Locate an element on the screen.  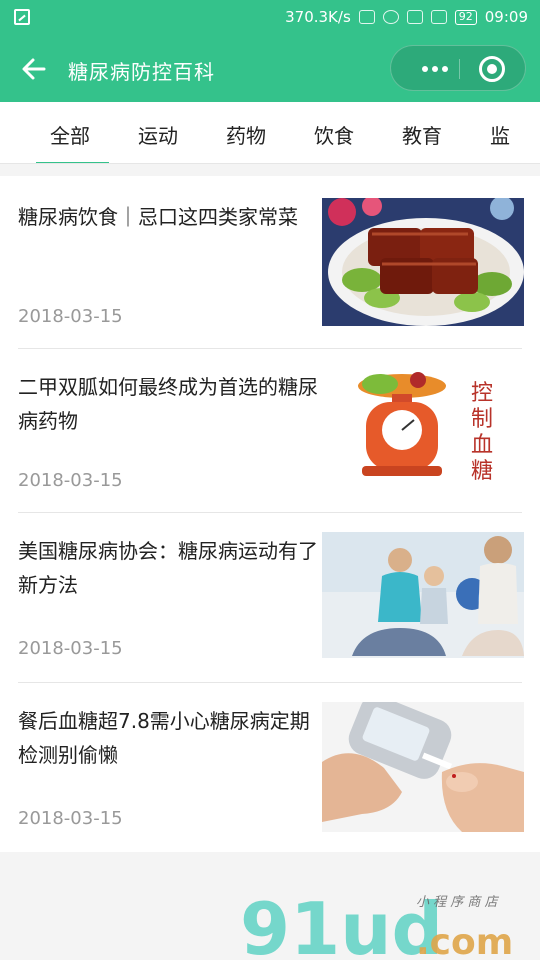
capsule-divider is located at coordinates (459, 69).